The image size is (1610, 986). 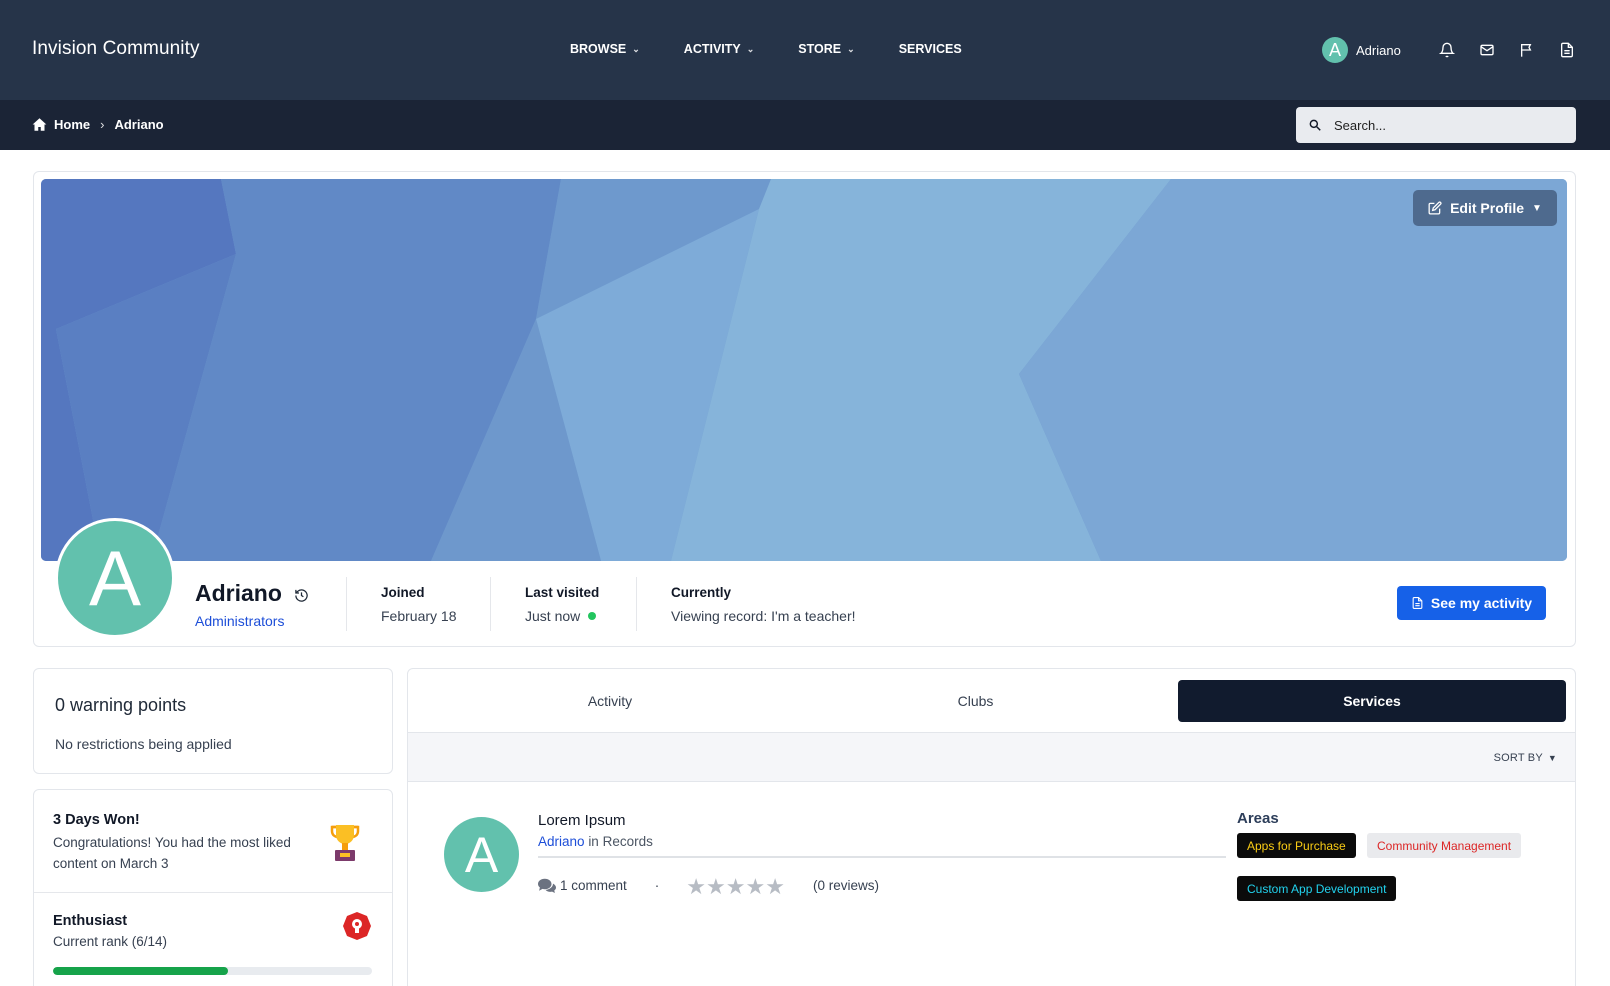 I want to click on record-author-link: Adriano, so click(x=561, y=841).